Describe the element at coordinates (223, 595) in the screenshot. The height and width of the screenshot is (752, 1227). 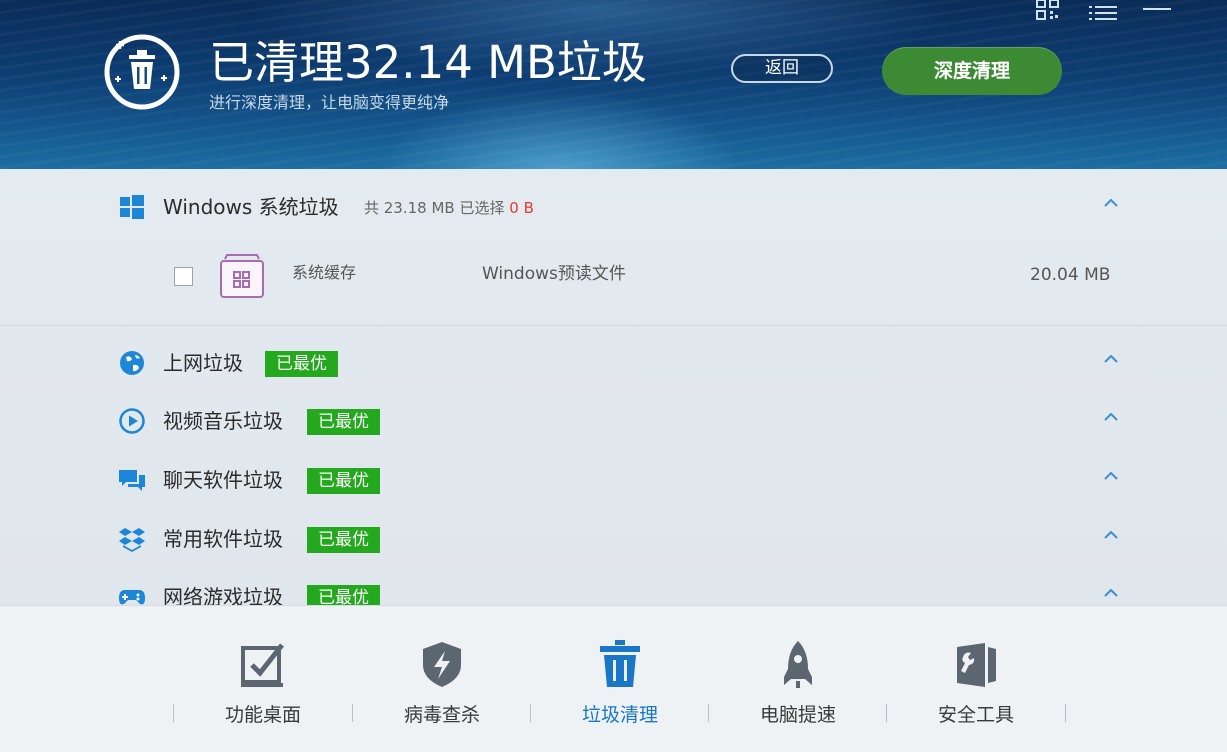
I see `category-name: 网络游戏垃圾` at that location.